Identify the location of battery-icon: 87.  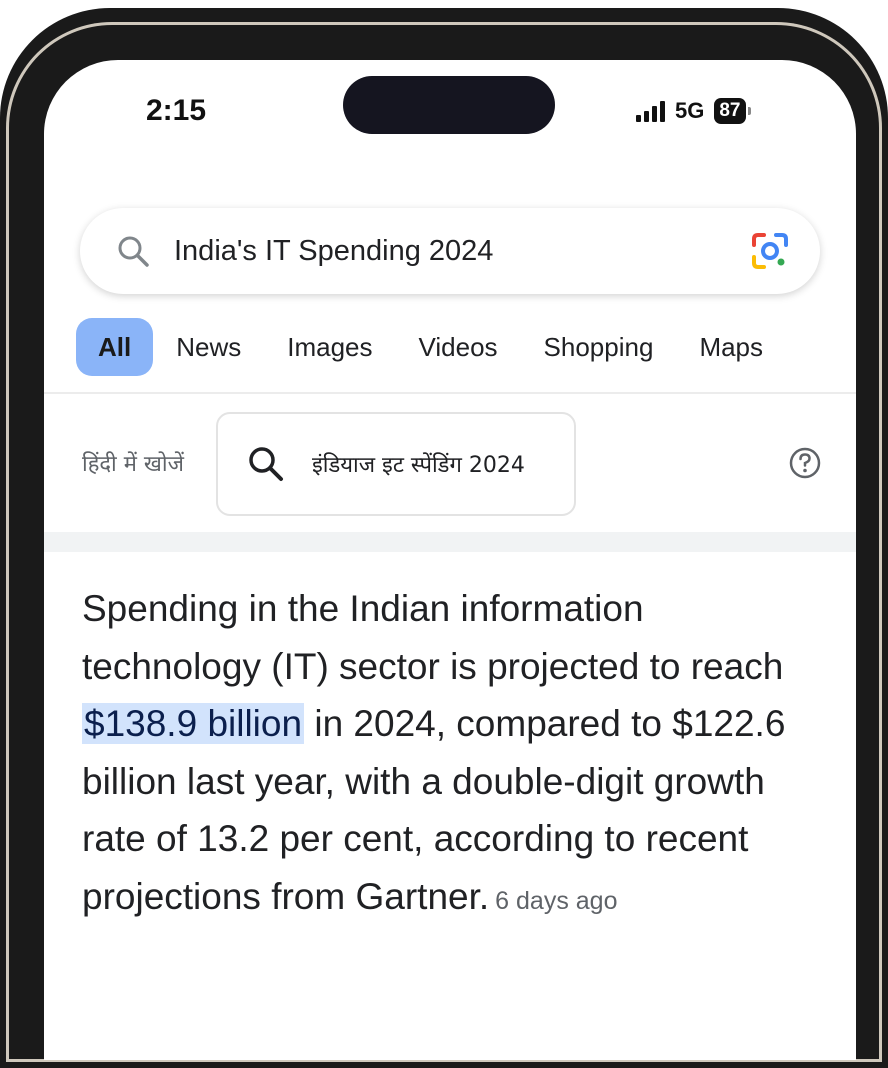
(732, 111).